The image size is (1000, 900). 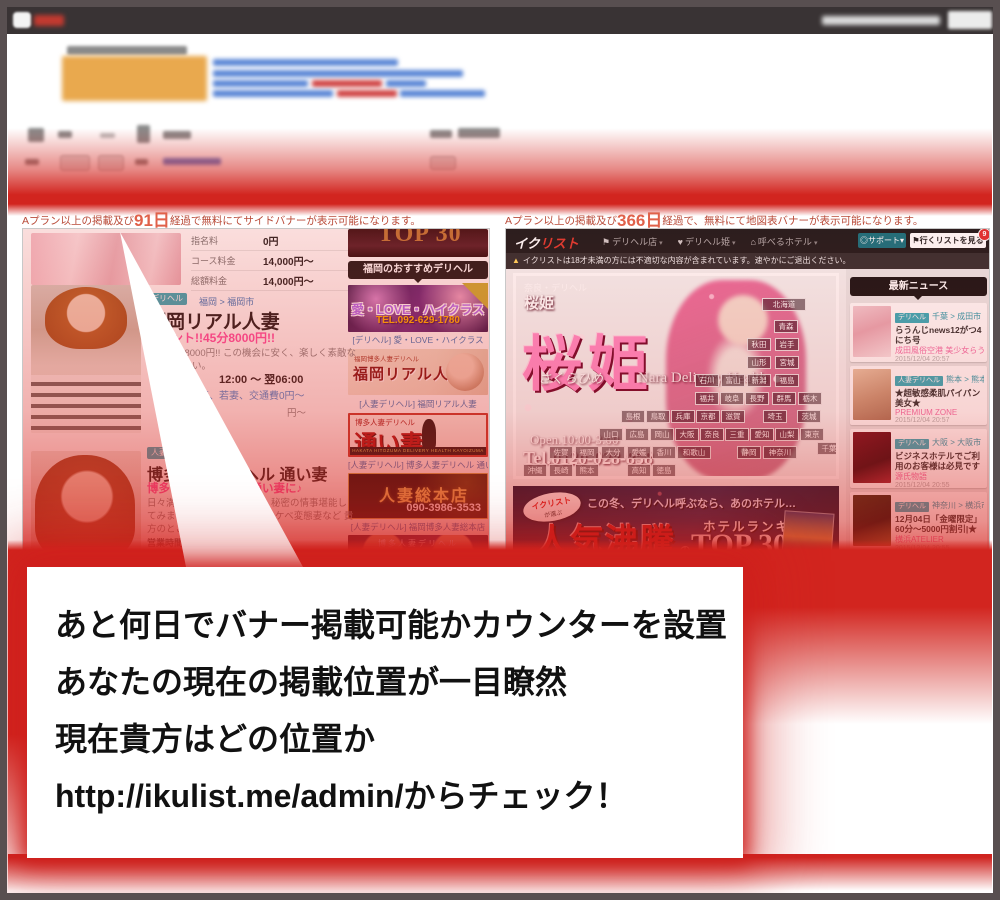 What do you see at coordinates (535, 470) in the screenshot?
I see `pref-button: 沖縄` at bounding box center [535, 470].